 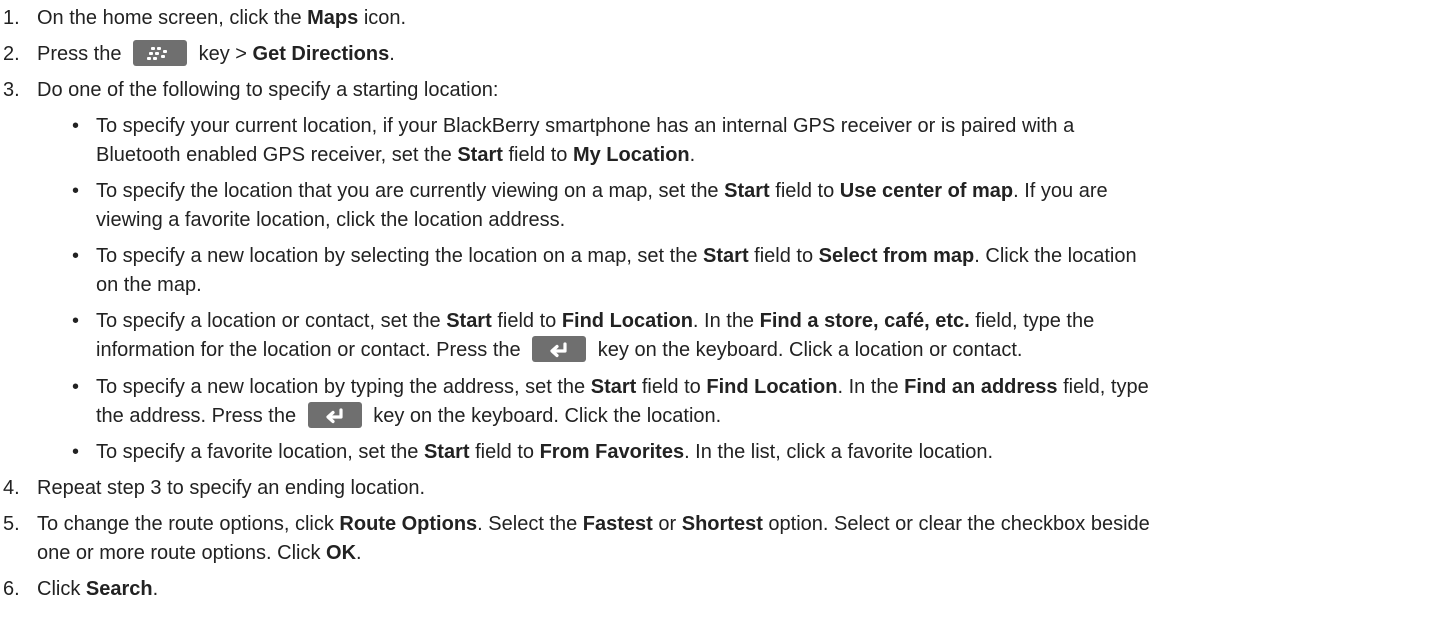 I want to click on text-run: Click, so click(x=61, y=589).